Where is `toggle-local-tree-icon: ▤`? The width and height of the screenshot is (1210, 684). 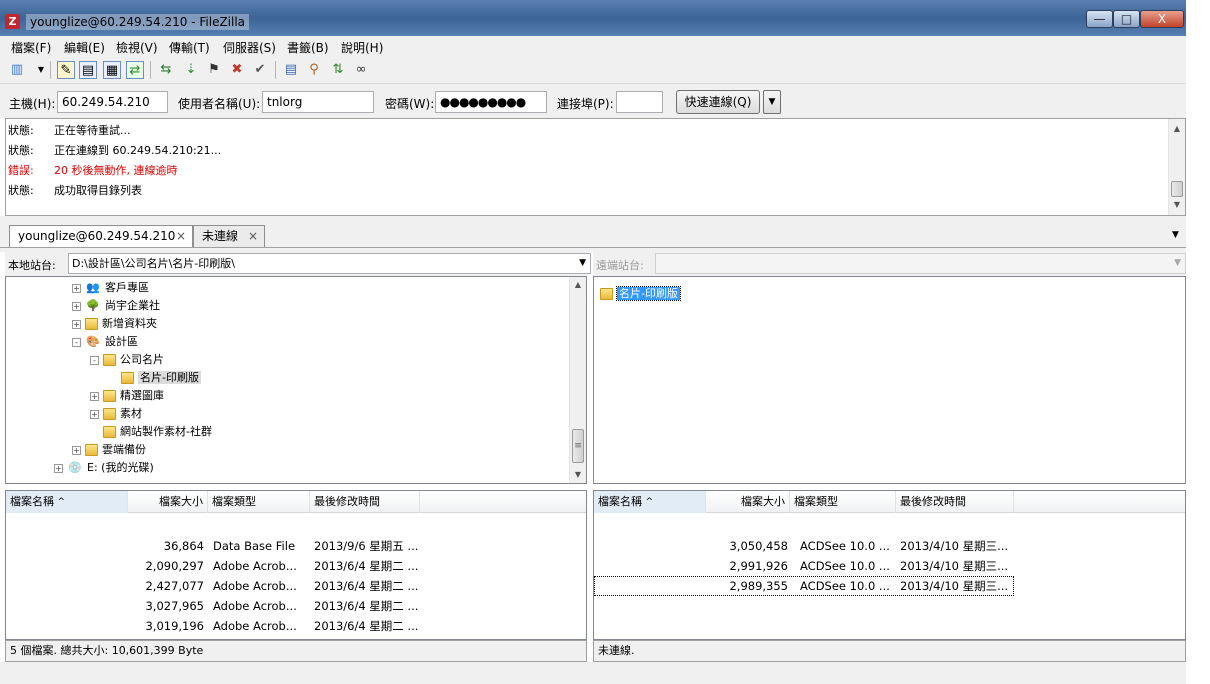
toggle-local-tree-icon: ▤ is located at coordinates (88, 70).